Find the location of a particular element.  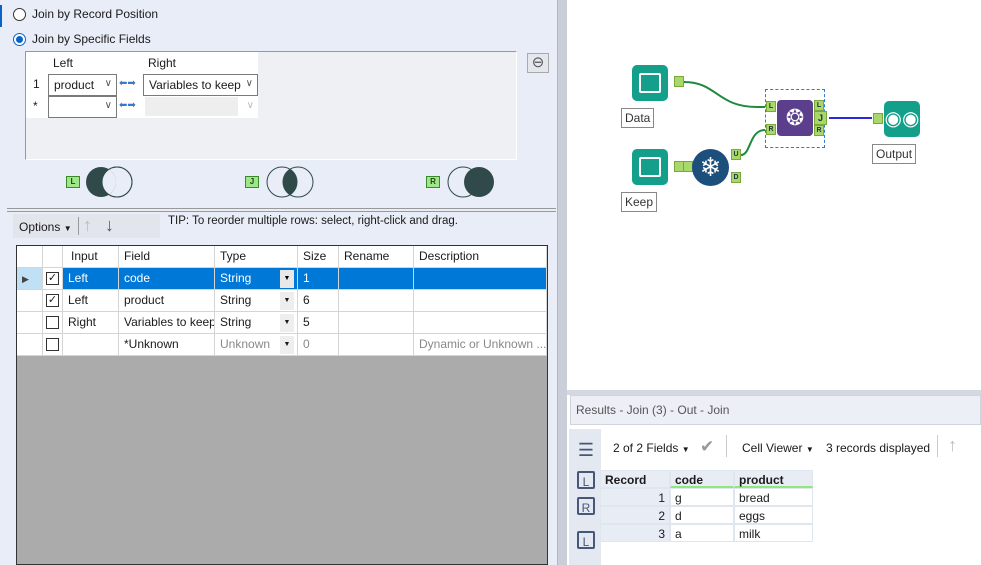

join-out-j-anchor: J is located at coordinates (820, 118).